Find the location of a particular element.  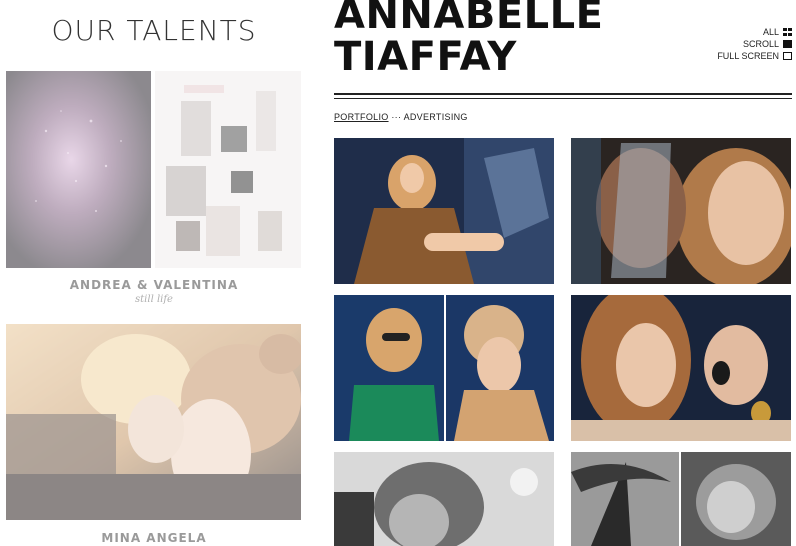

artist-name-line1: ANNABELLE is located at coordinates (469, 19).